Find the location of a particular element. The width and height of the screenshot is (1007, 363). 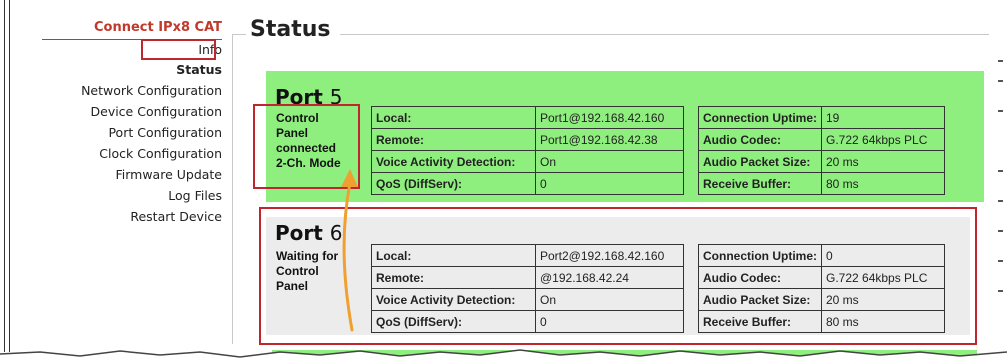

table-row: Local: Port1@192.168.42.160 is located at coordinates (527, 117).